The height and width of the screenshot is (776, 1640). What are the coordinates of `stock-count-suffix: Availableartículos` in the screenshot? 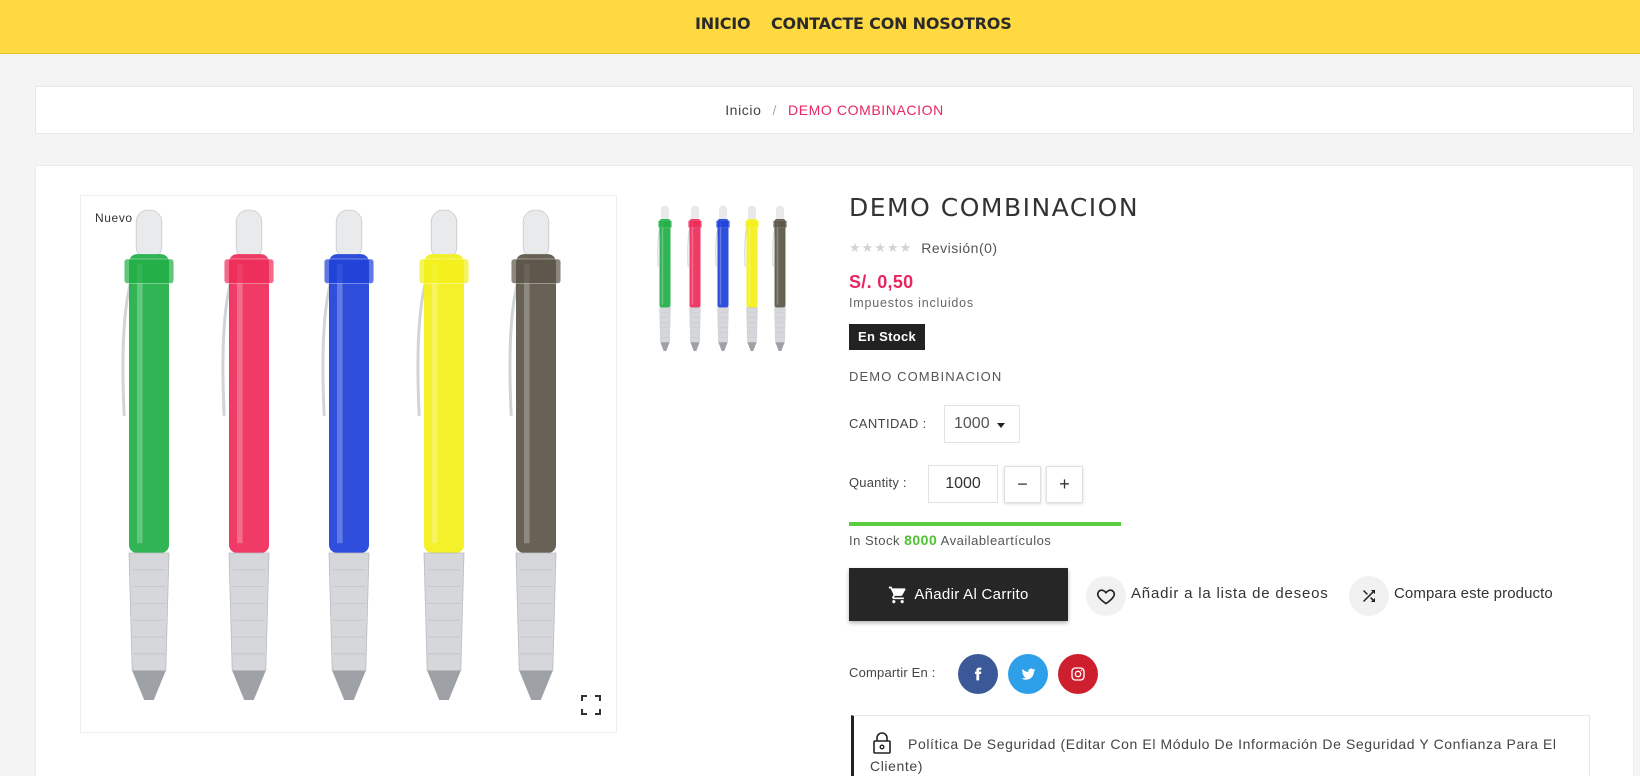 It's located at (996, 540).